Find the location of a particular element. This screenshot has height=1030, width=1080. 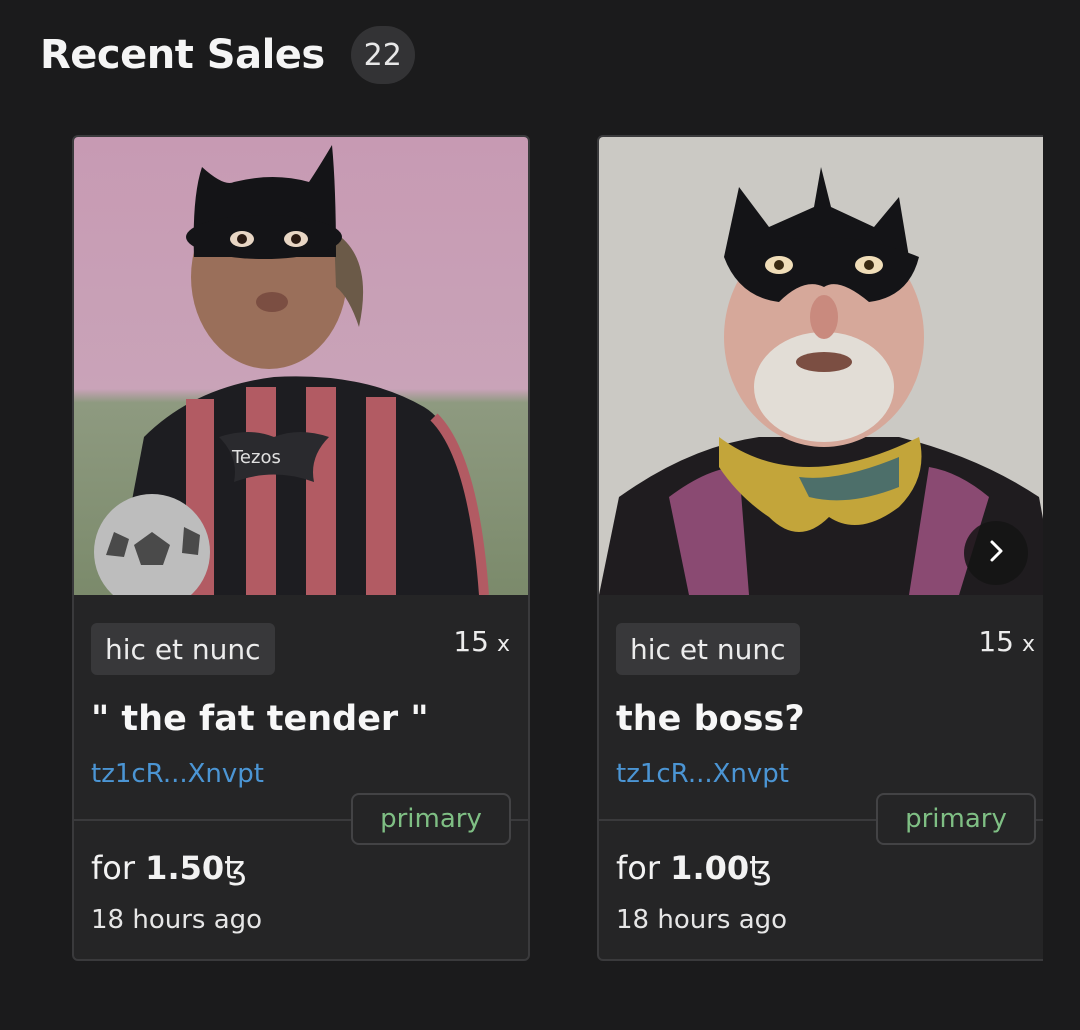

sales-count-badge: 22 is located at coordinates (382, 55).